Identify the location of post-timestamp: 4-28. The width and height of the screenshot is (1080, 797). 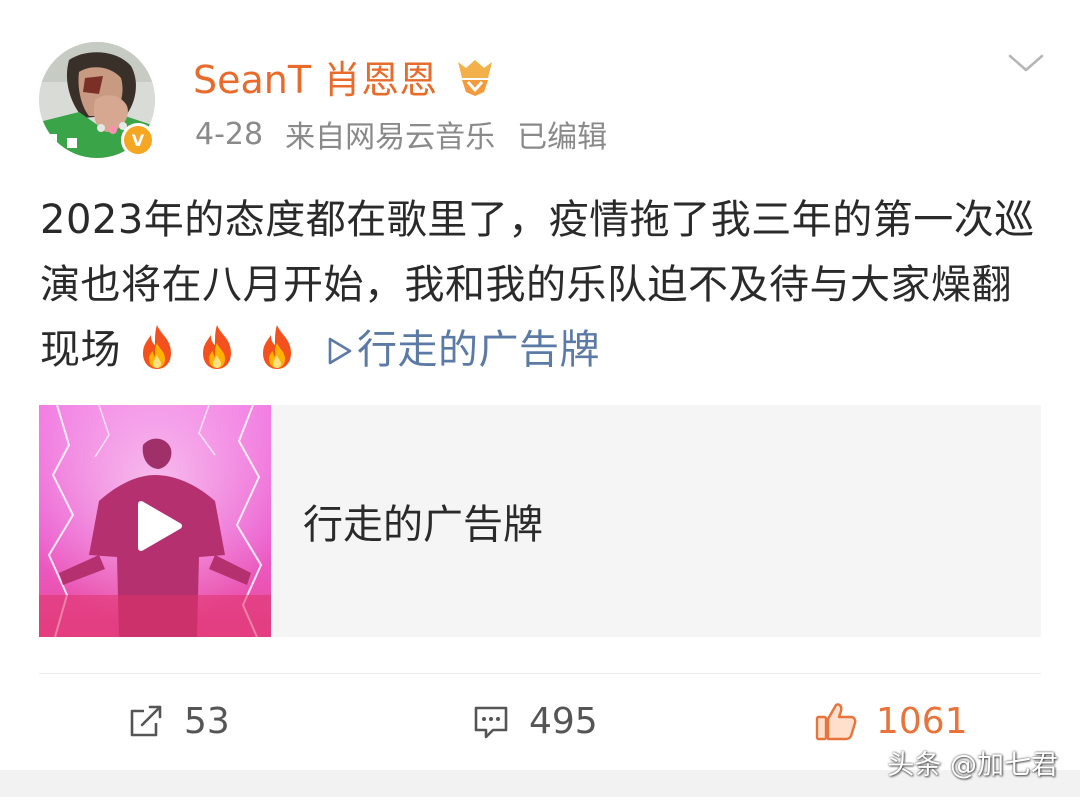
(229, 134).